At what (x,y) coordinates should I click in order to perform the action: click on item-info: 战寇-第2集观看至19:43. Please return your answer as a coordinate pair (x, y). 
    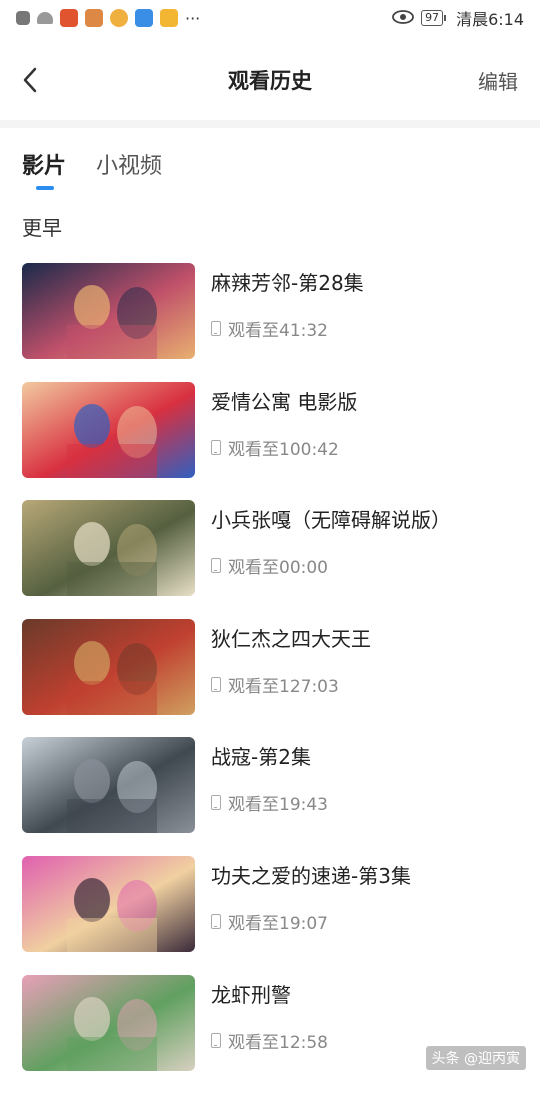
    Looking at the image, I should click on (269, 785).